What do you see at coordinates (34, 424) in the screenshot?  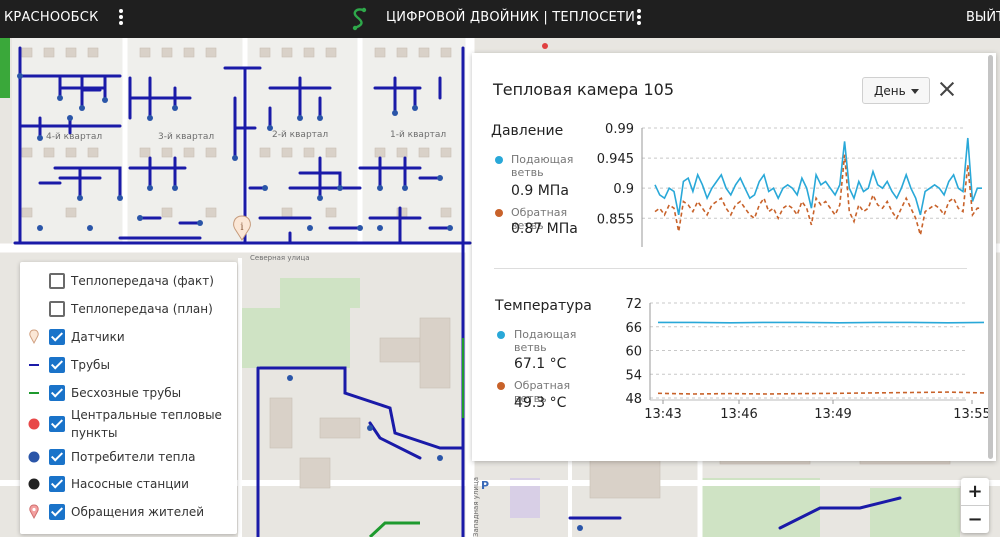 I see `red-dot-icon` at bounding box center [34, 424].